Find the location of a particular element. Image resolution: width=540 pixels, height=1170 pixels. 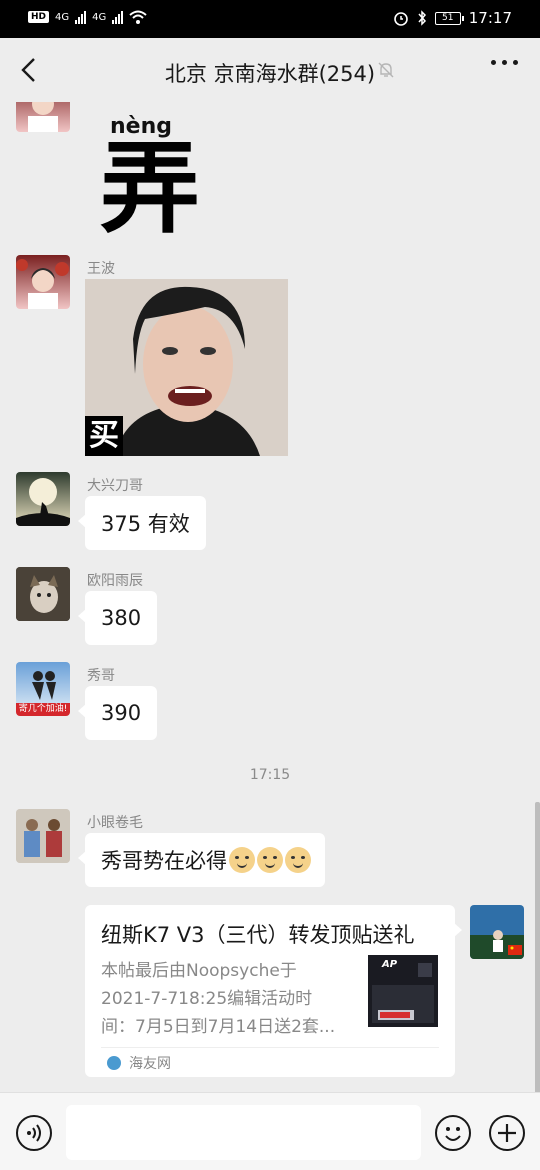

card-divider is located at coordinates (270, 1047).